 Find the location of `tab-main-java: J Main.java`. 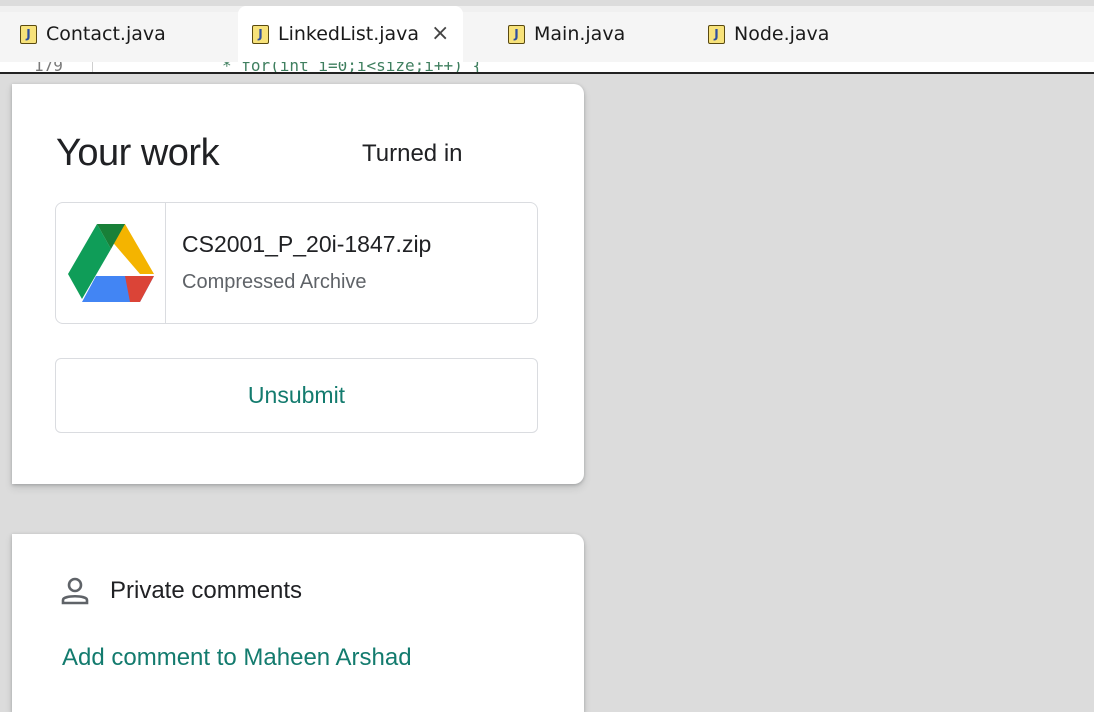

tab-main-java: J Main.java is located at coordinates (566, 34).